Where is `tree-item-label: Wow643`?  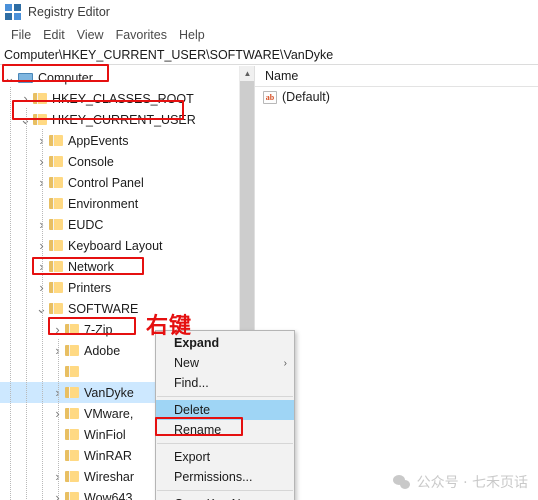 tree-item-label: Wow643 is located at coordinates (108, 495).